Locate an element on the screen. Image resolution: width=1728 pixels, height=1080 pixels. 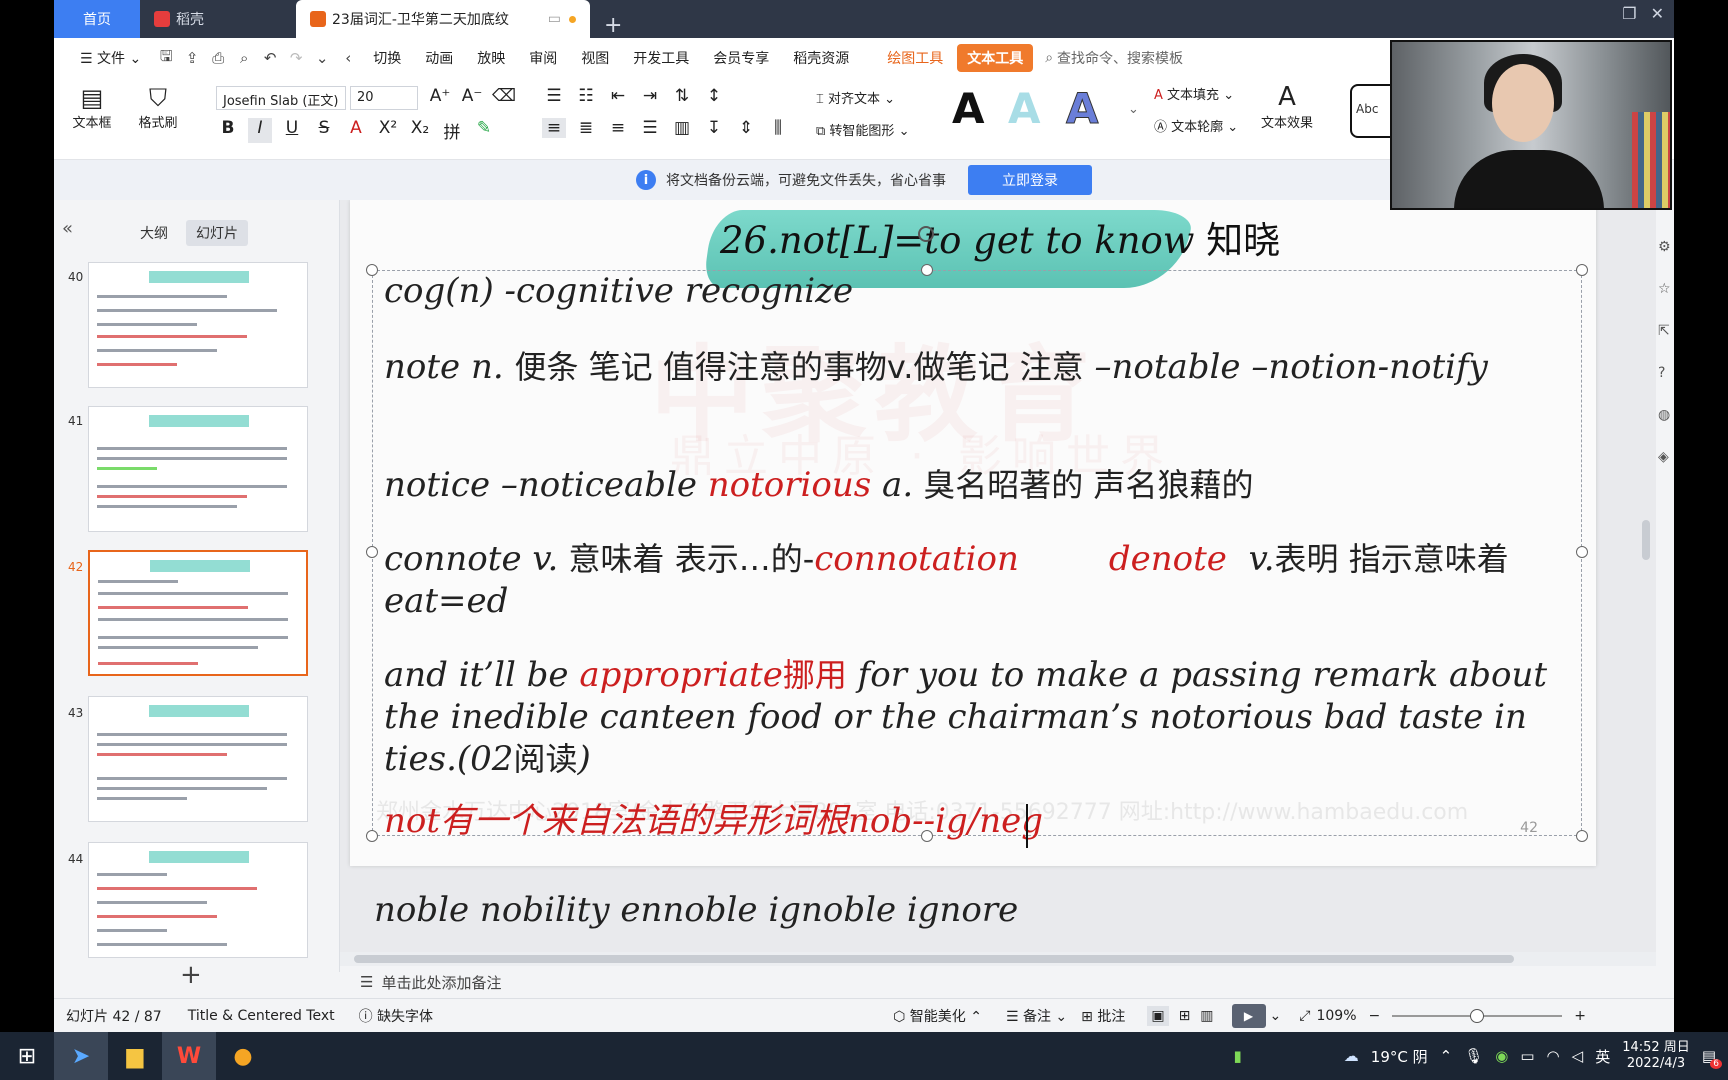
play-options-icon: ⌄ is located at coordinates (1276, 1016).